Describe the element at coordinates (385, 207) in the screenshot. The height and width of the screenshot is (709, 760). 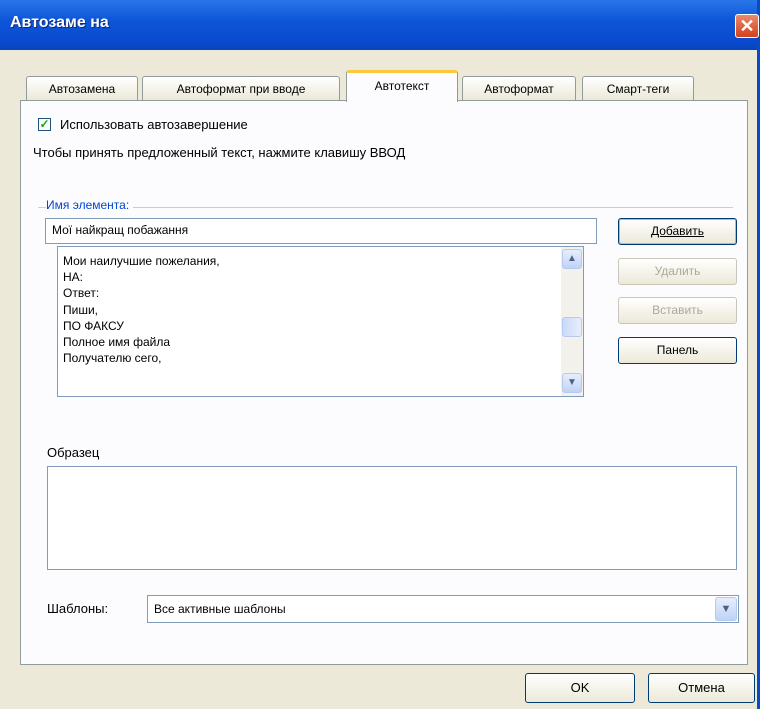
I see `group-divider` at that location.